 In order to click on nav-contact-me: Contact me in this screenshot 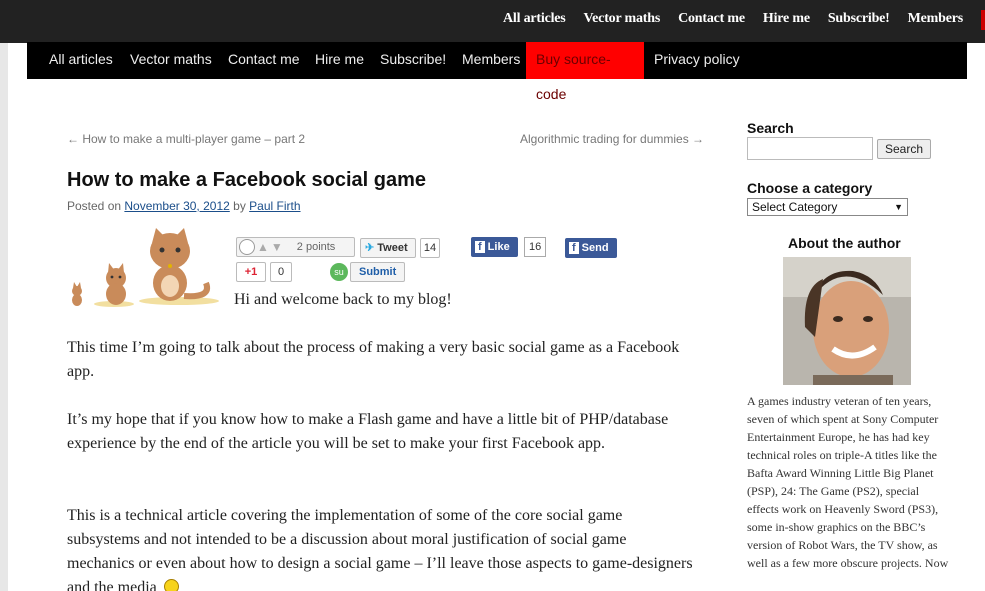, I will do `click(264, 60)`.